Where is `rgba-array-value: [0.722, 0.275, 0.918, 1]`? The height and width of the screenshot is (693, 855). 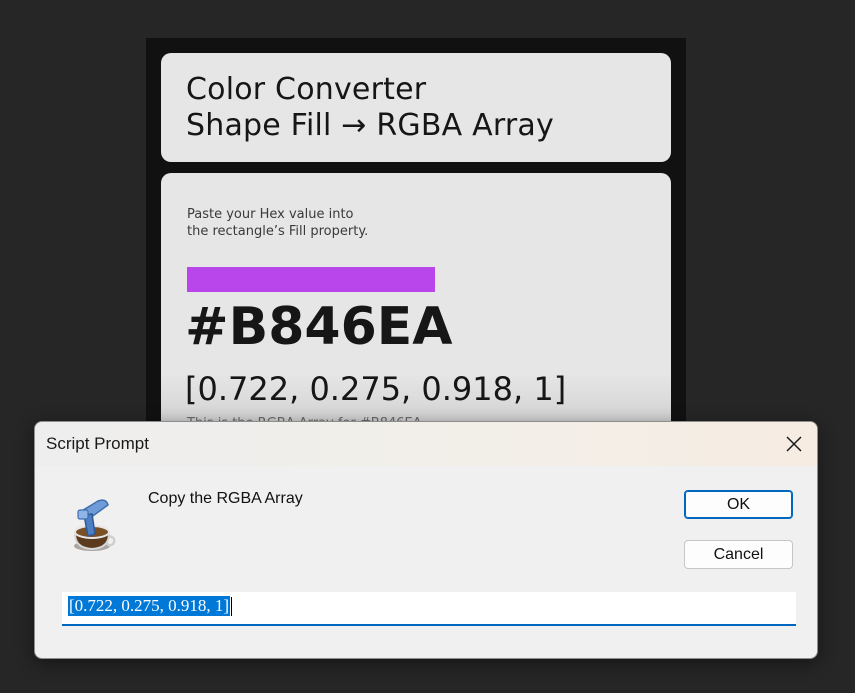 rgba-array-value: [0.722, 0.275, 0.918, 1] is located at coordinates (376, 389).